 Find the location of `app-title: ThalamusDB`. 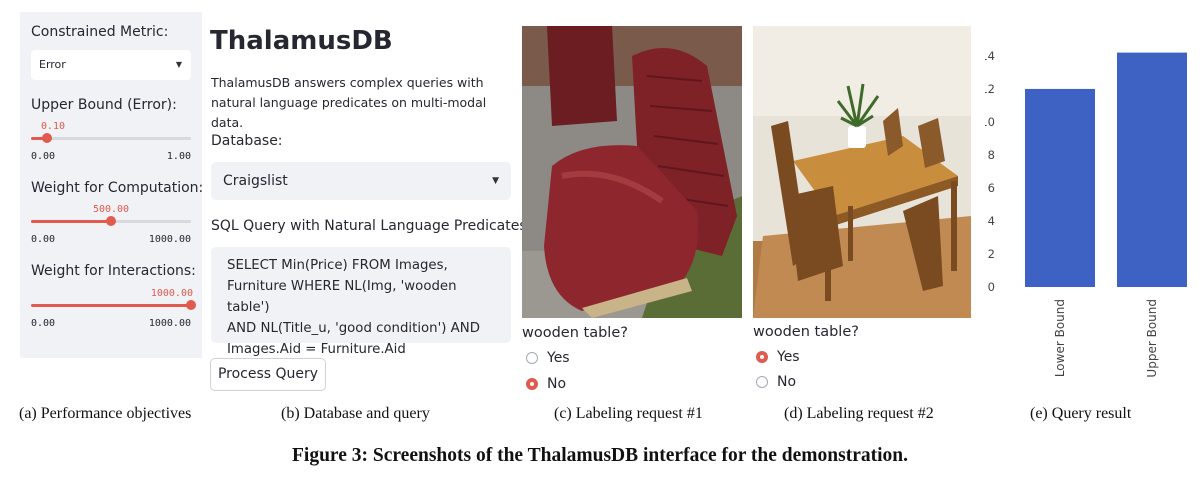

app-title: ThalamusDB is located at coordinates (301, 41).